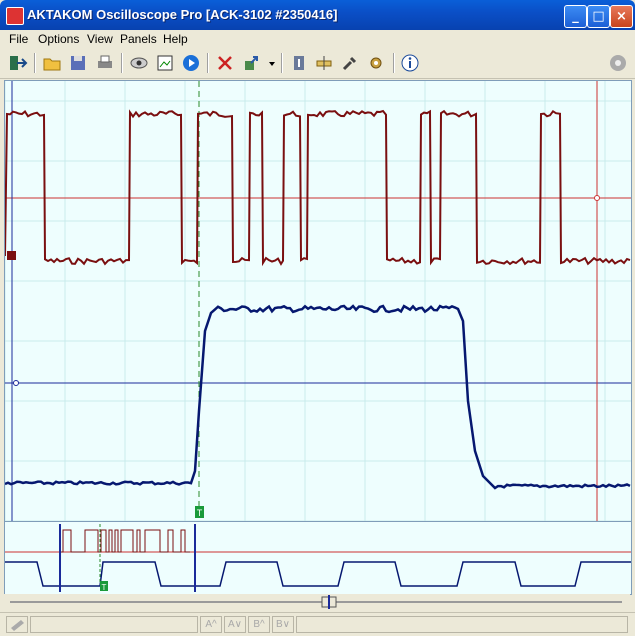  What do you see at coordinates (191, 63) in the screenshot?
I see `play-icon` at bounding box center [191, 63].